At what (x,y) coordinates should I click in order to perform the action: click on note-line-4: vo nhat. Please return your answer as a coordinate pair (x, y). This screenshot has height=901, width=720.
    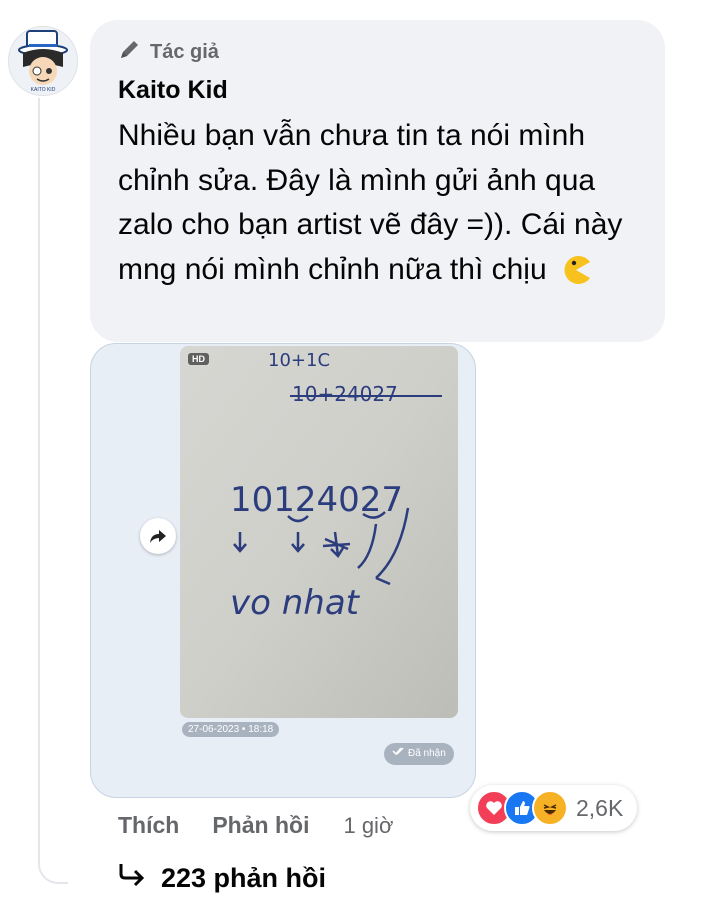
    Looking at the image, I should click on (295, 603).